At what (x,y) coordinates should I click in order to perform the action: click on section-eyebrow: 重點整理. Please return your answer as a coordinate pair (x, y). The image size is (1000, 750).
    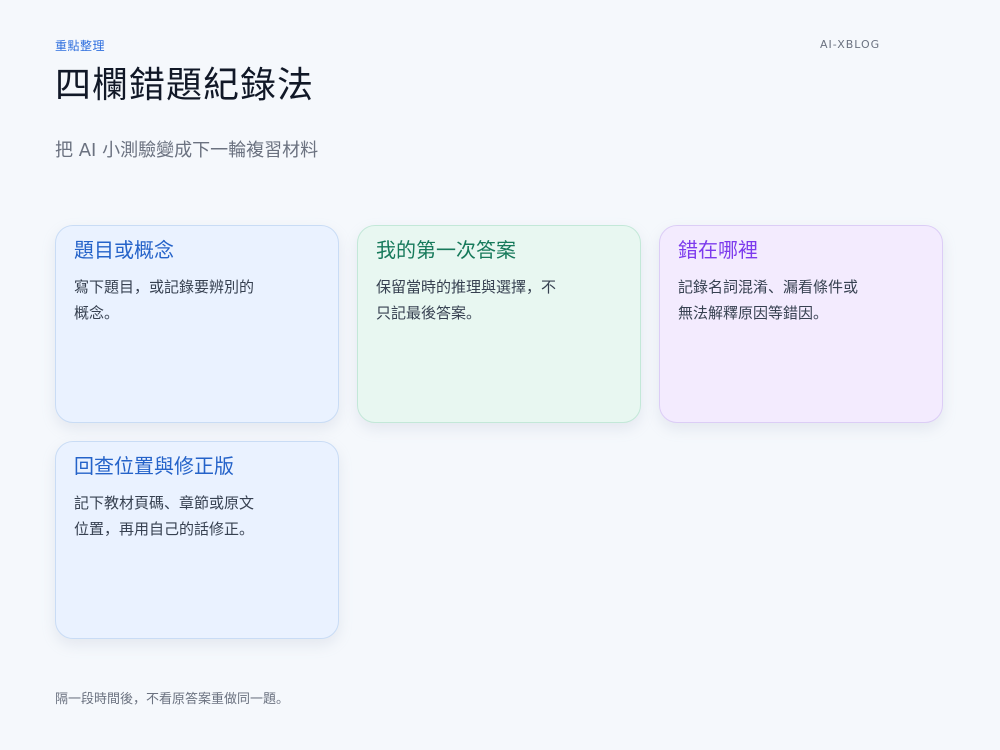
    Looking at the image, I should click on (80, 46).